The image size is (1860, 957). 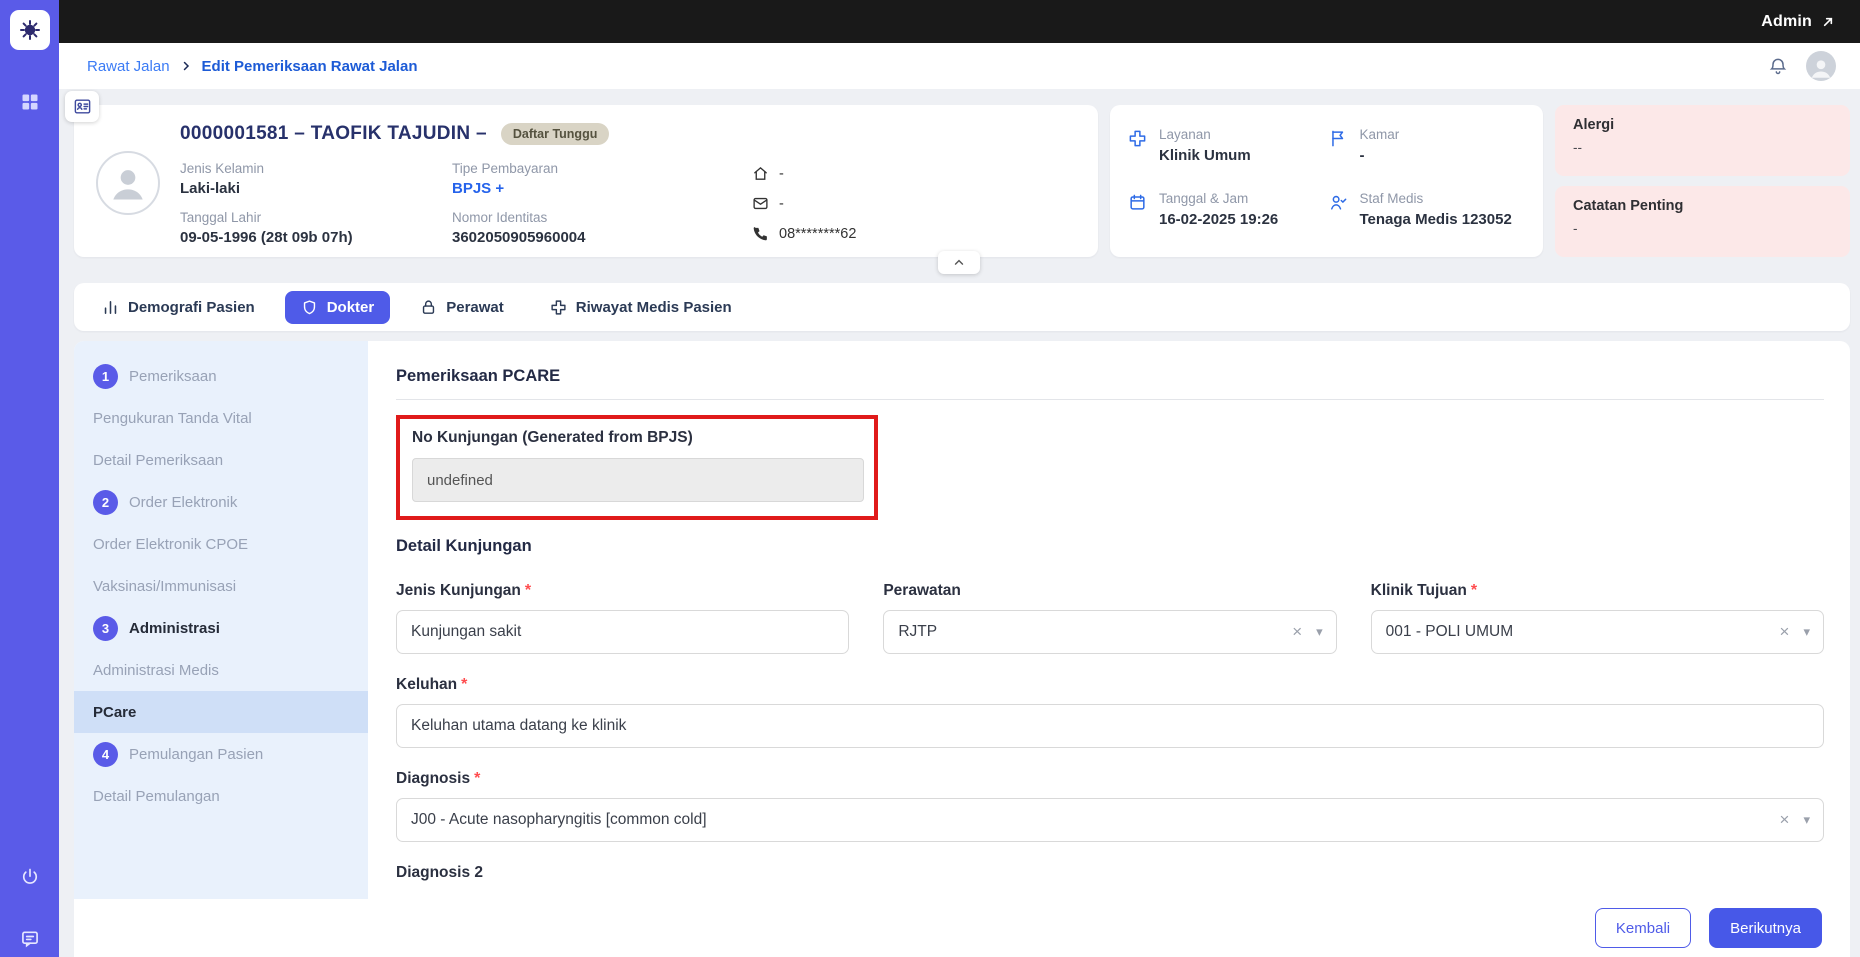 I want to click on breadcrumb-current: Edit Pemeriksaan Rawat Jalan, so click(x=310, y=66).